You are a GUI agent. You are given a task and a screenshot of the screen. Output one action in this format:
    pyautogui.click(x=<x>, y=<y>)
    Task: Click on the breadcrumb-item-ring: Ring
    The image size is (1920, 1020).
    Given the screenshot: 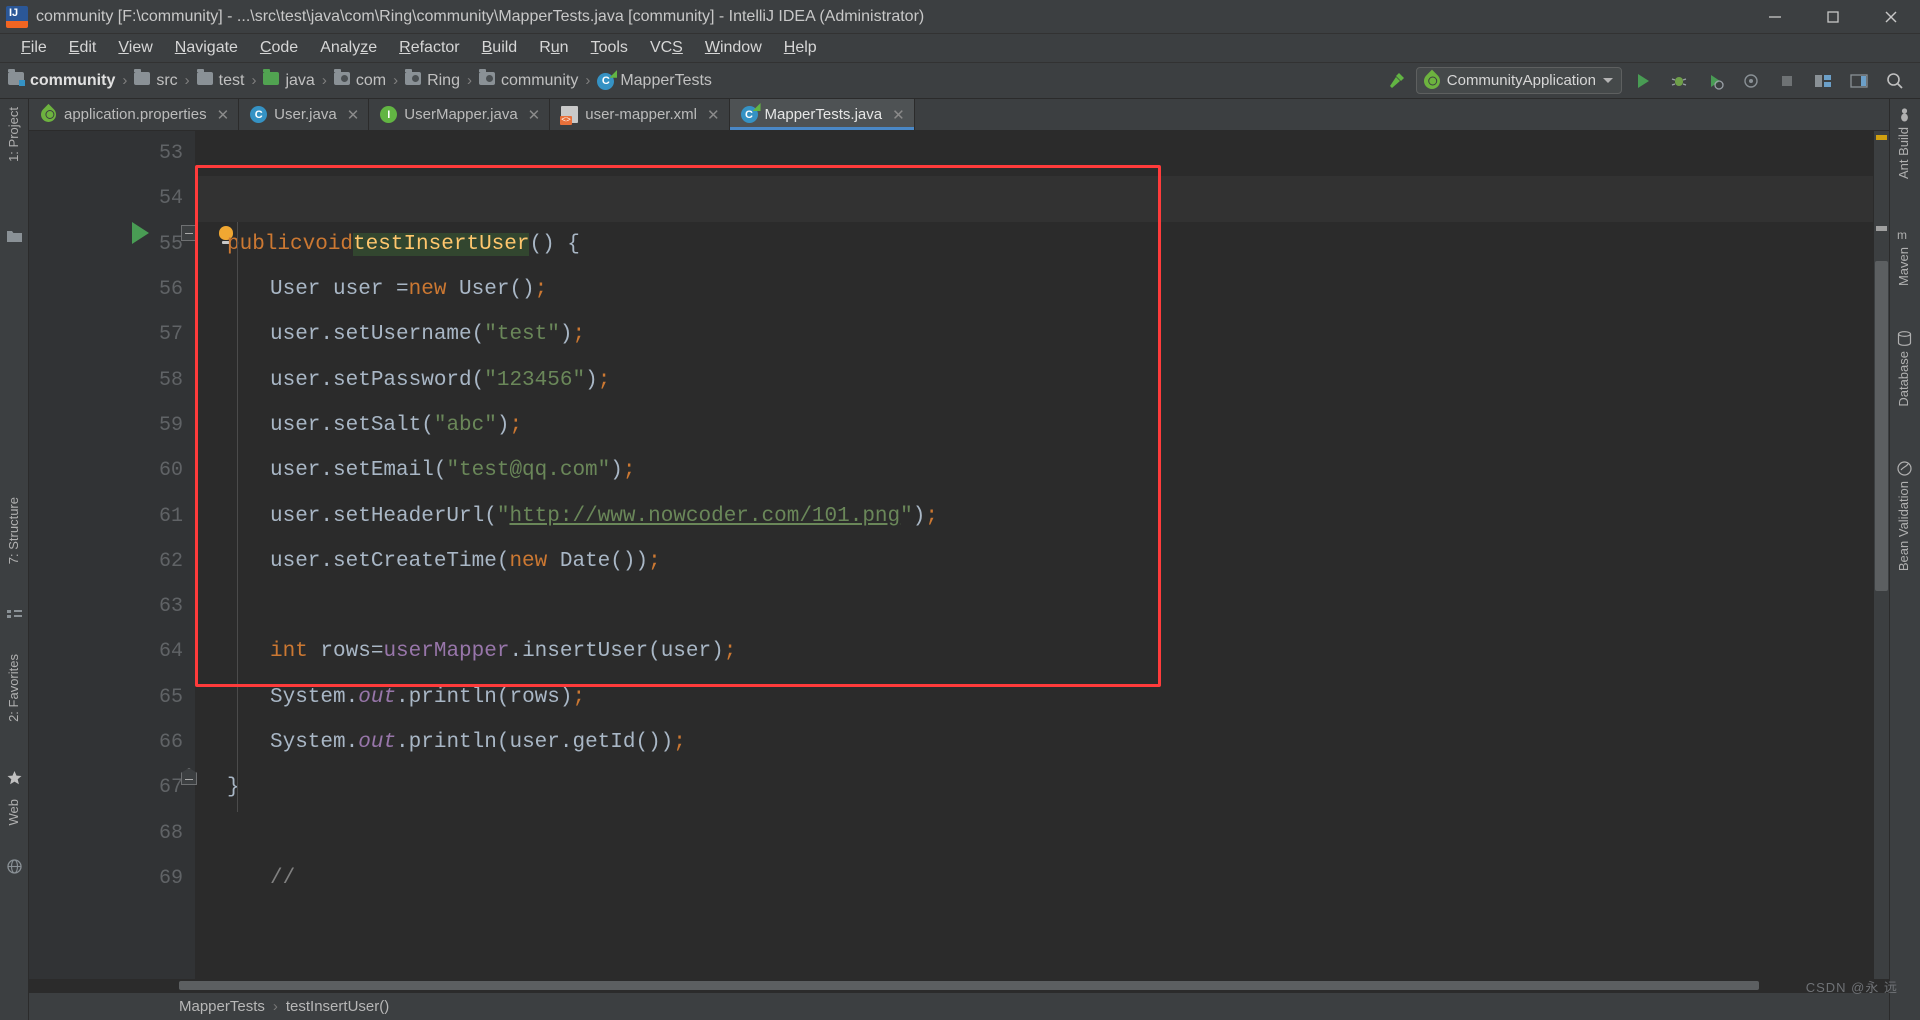 What is the action you would take?
    pyautogui.click(x=432, y=79)
    